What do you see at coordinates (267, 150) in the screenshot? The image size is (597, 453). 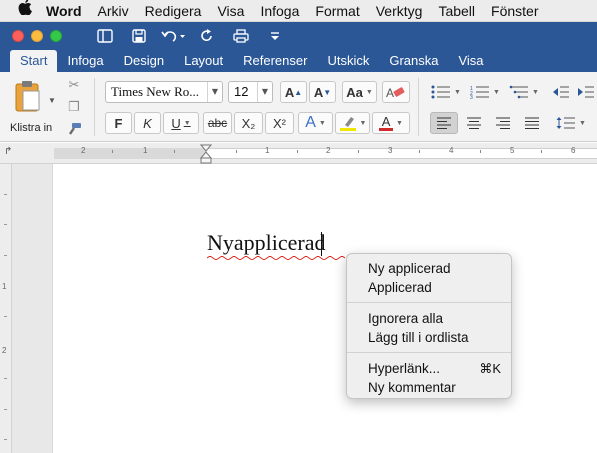 I see `ruler-number: 1` at bounding box center [267, 150].